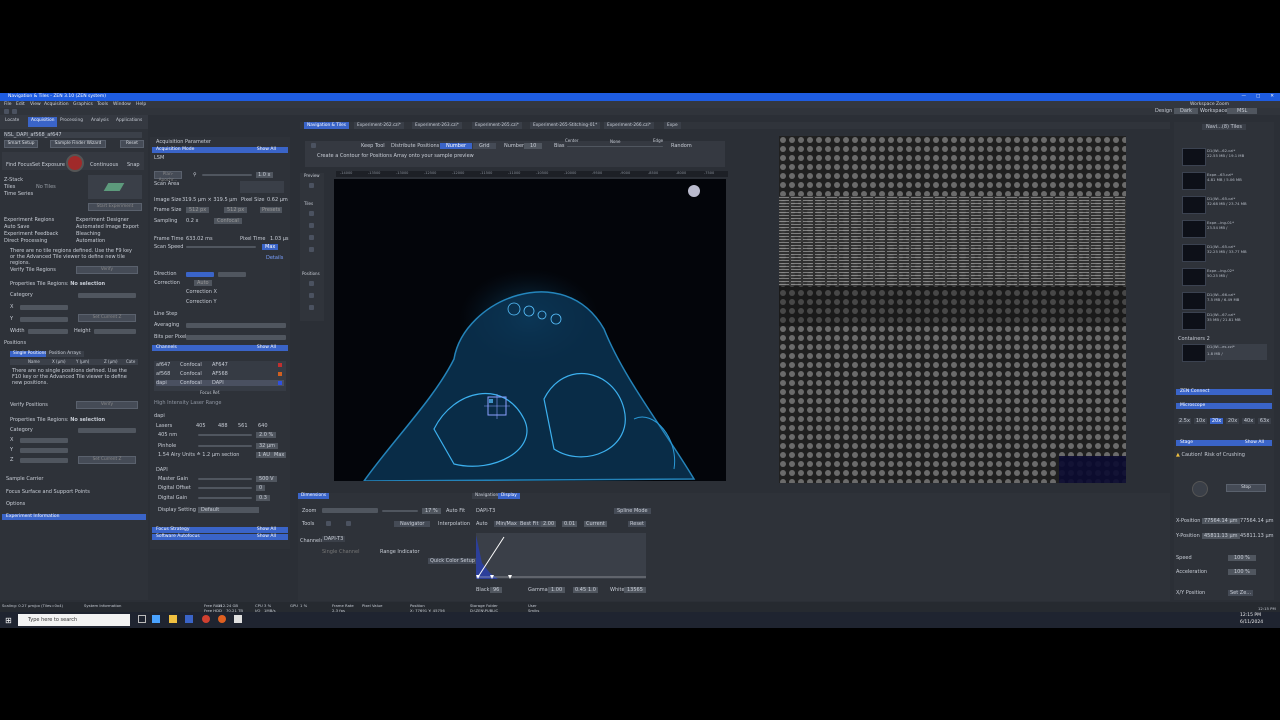 The width and height of the screenshot is (1280, 720). I want to click on live-button, so click(75, 163).